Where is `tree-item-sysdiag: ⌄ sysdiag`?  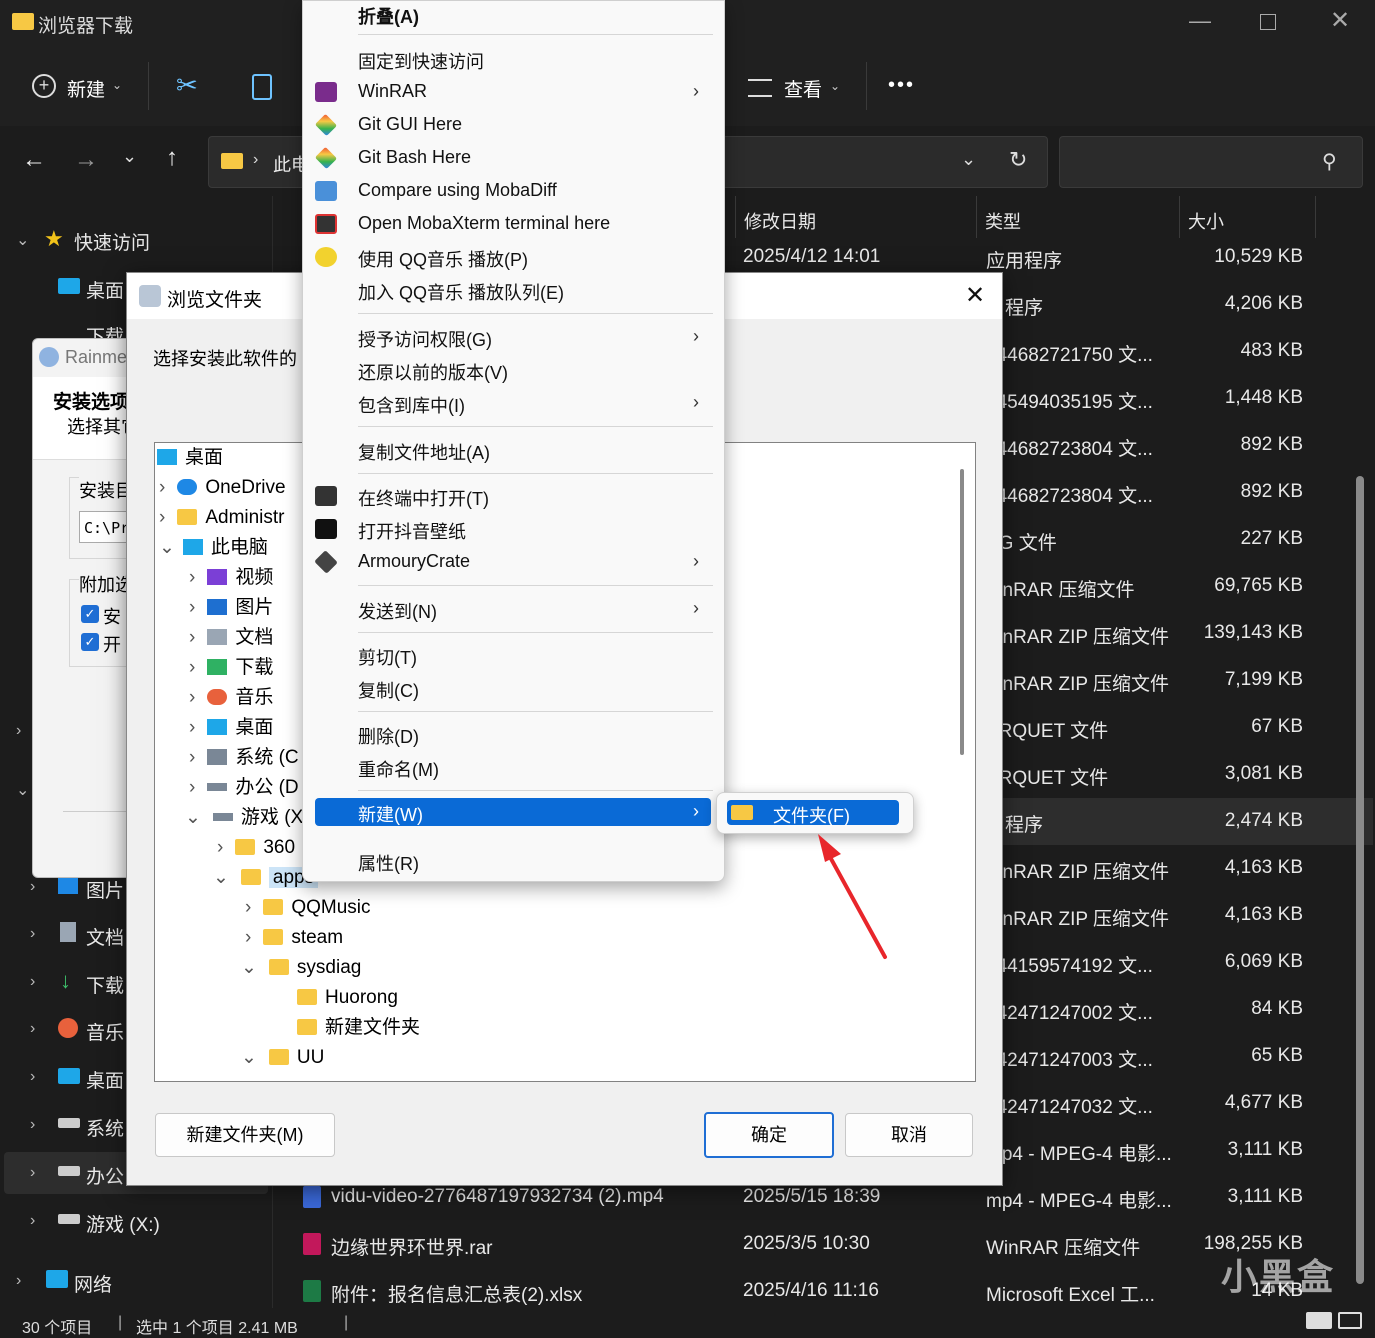 tree-item-sysdiag: ⌄ sysdiag is located at coordinates (301, 968).